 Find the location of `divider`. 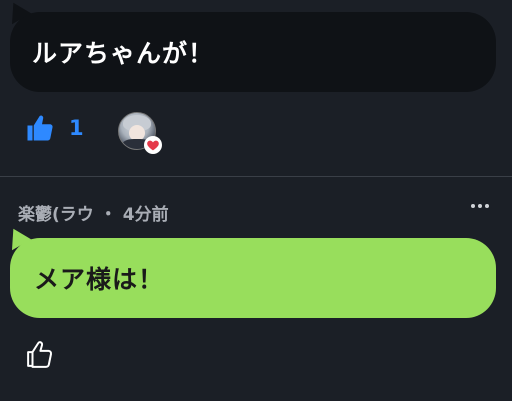

divider is located at coordinates (256, 176).